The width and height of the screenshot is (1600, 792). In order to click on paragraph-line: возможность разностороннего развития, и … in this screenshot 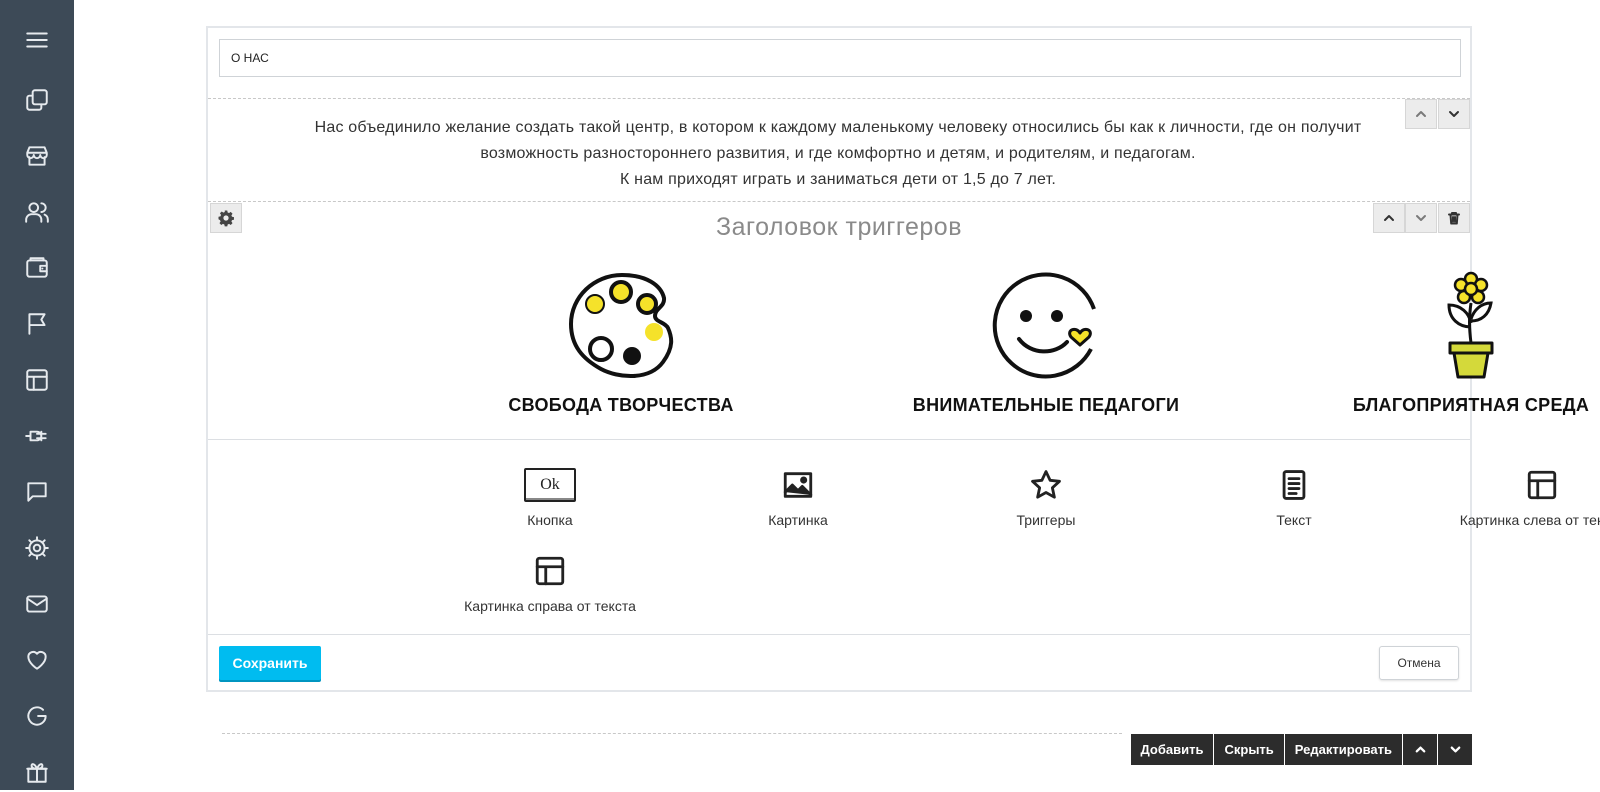, I will do `click(838, 153)`.